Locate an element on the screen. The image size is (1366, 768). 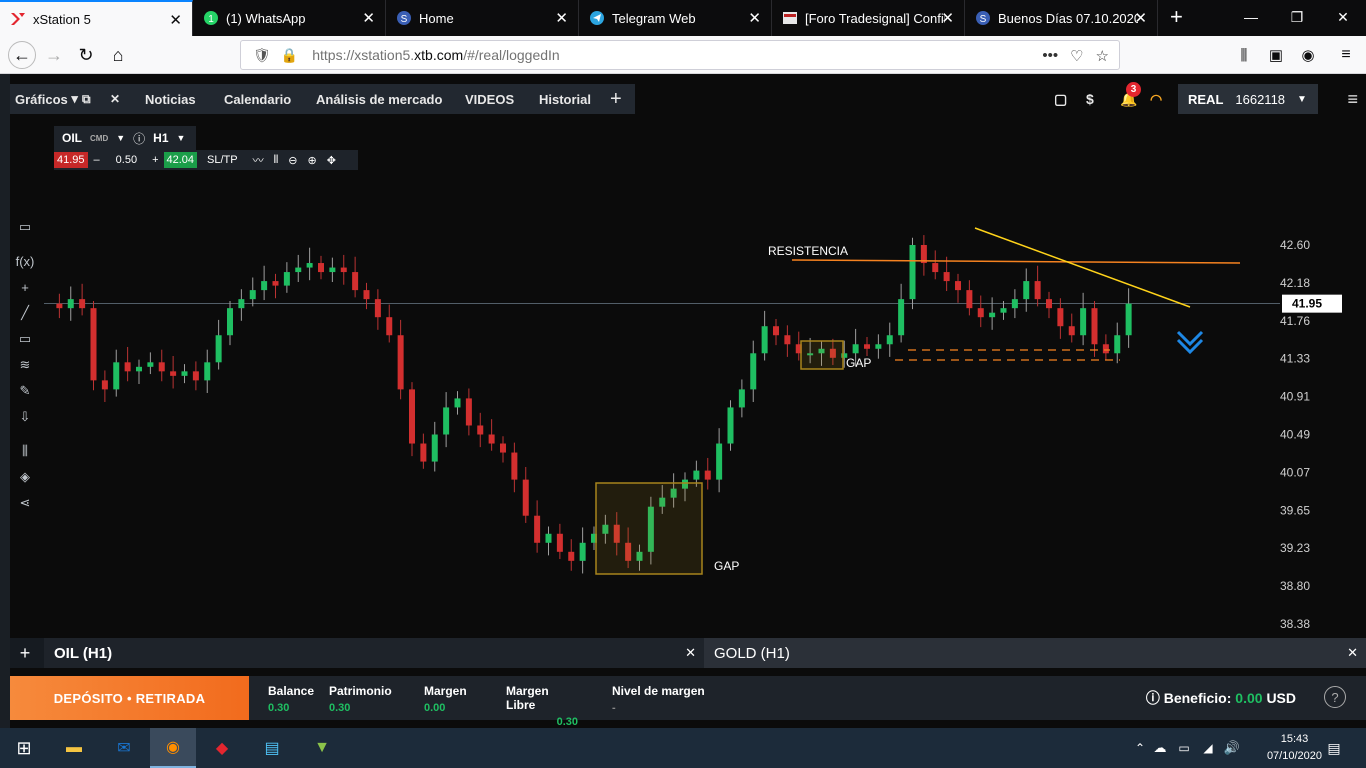
windows-start-icon: ⊞ is located at coordinates (24, 748).